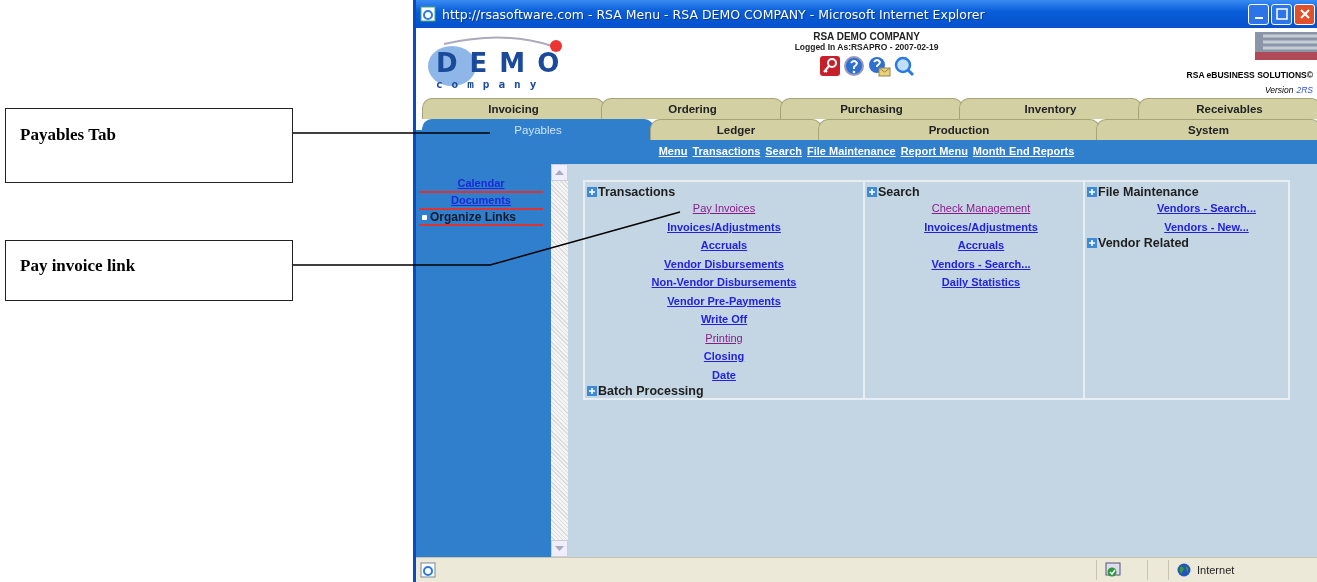  I want to click on key-icon, so click(829, 66).